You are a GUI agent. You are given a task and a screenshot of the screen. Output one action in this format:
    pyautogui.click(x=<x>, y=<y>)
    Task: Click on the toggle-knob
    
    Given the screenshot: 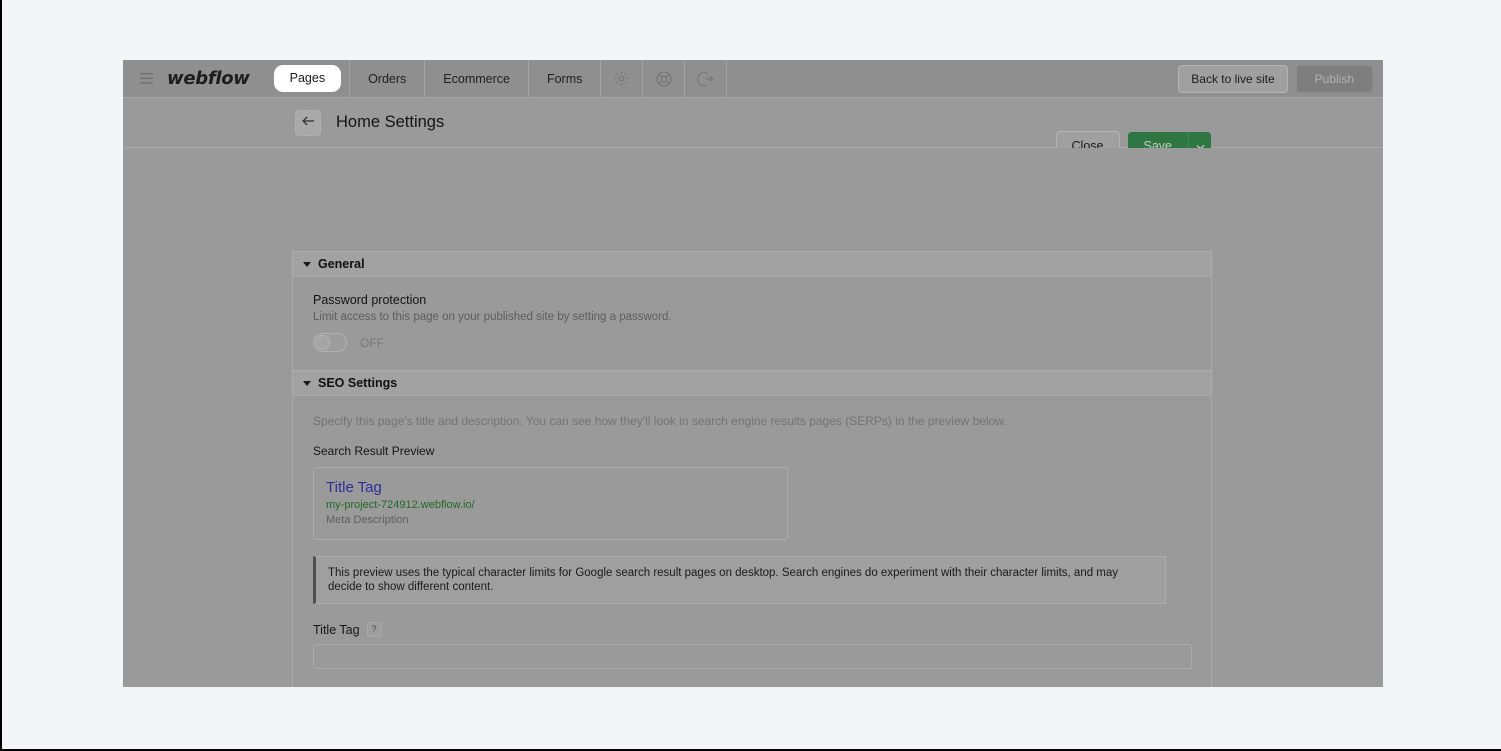 What is the action you would take?
    pyautogui.click(x=322, y=342)
    